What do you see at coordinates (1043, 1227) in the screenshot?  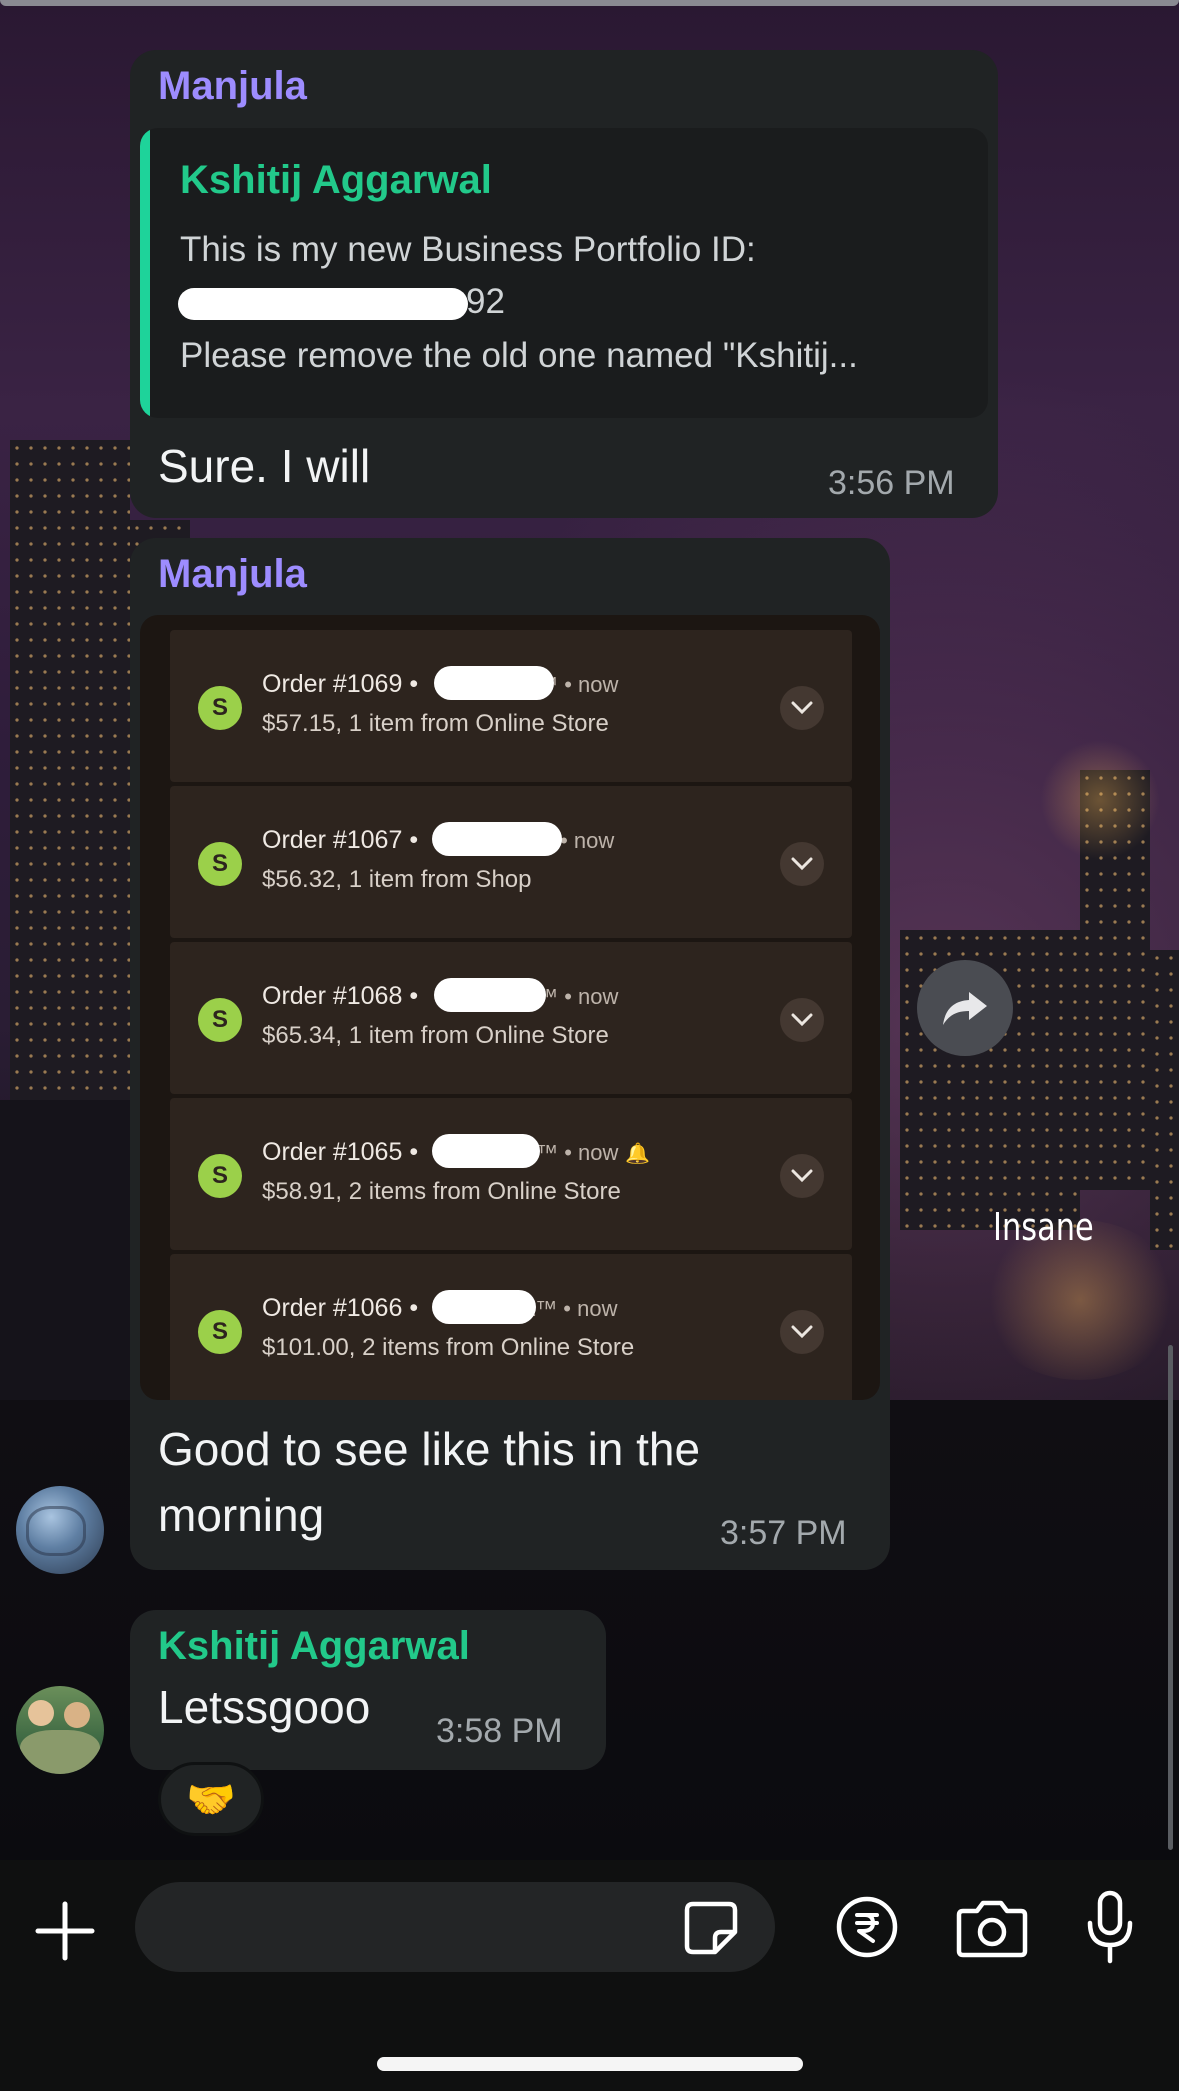 I see `wallpaper-caption: Insane` at bounding box center [1043, 1227].